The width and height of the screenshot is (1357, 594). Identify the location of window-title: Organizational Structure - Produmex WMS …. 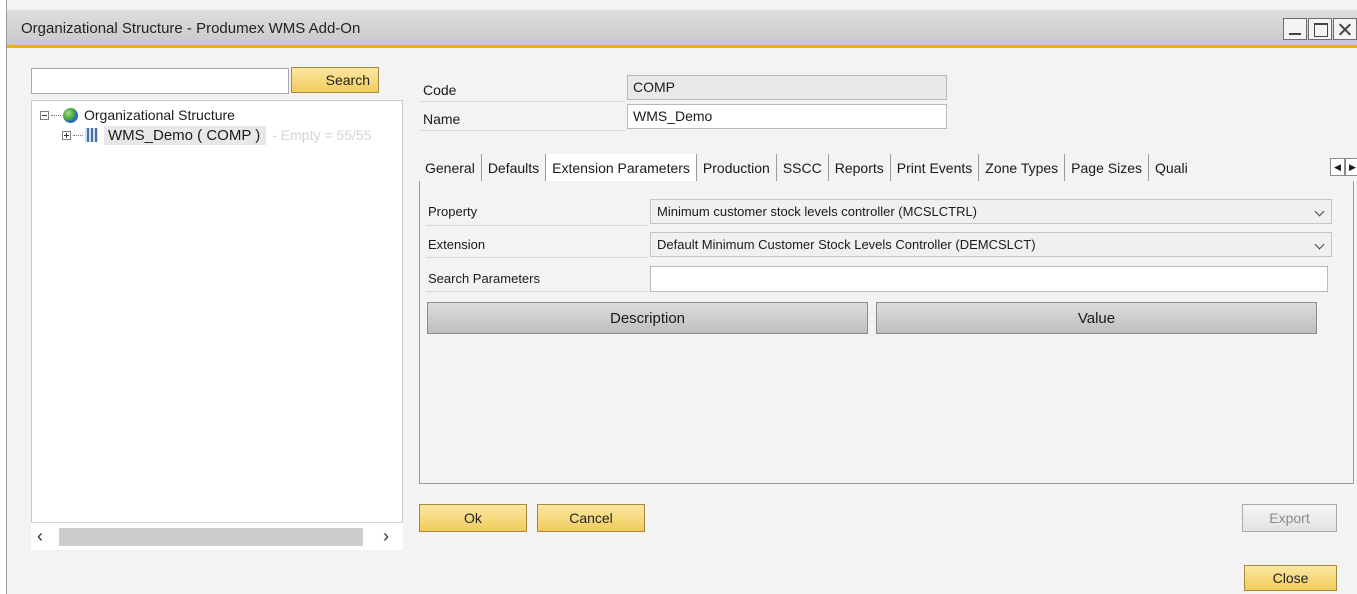
(191, 28).